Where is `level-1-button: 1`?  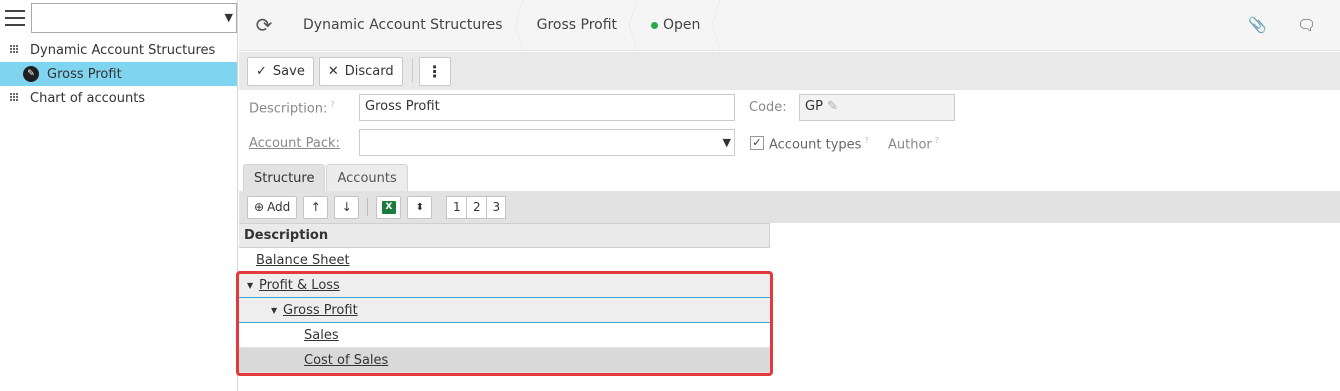 level-1-button: 1 is located at coordinates (456, 207).